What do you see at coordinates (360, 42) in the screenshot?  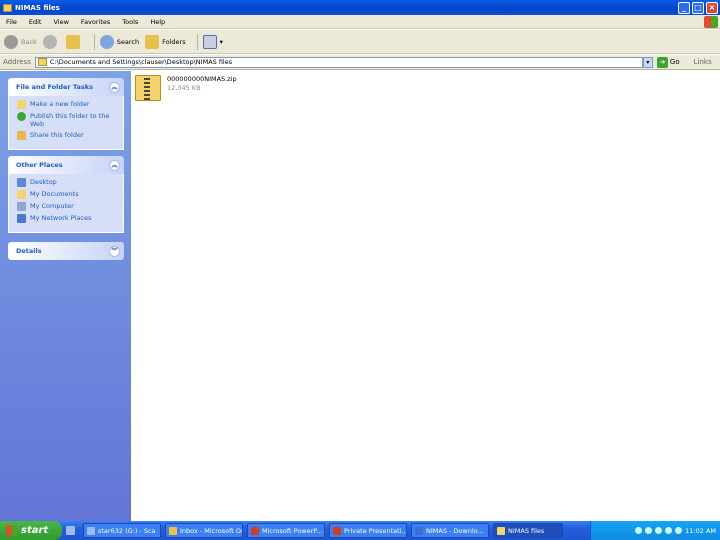 I see `standard-toolbar: Back Search Folders ▾` at bounding box center [360, 42].